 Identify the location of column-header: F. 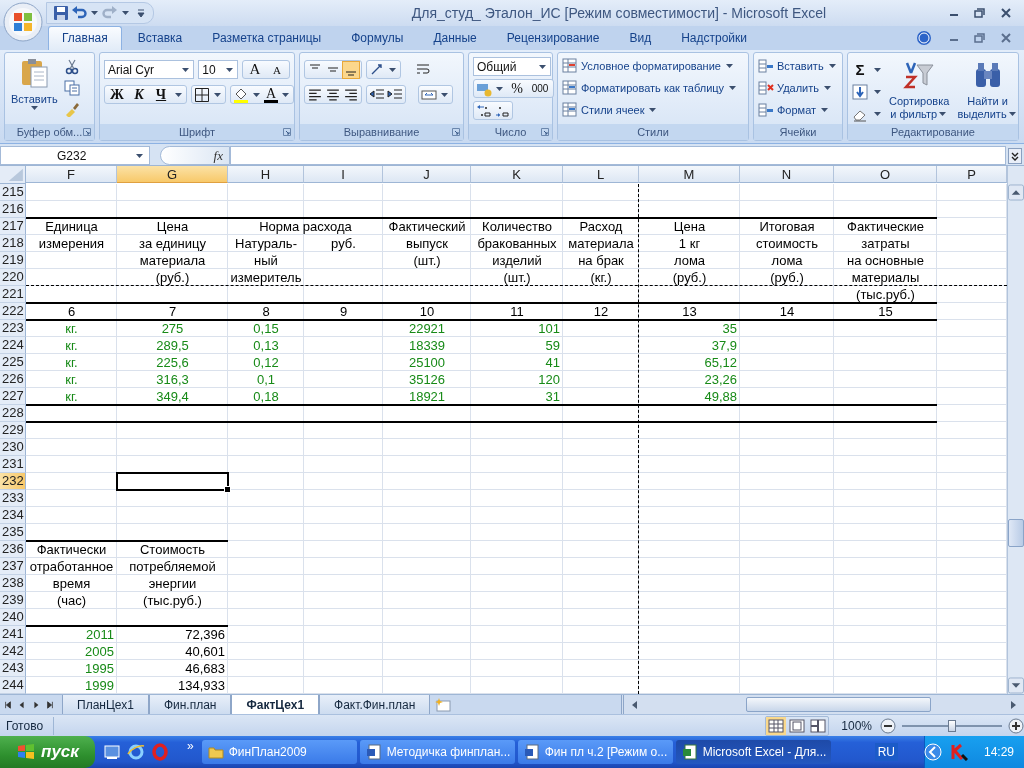
(71, 174).